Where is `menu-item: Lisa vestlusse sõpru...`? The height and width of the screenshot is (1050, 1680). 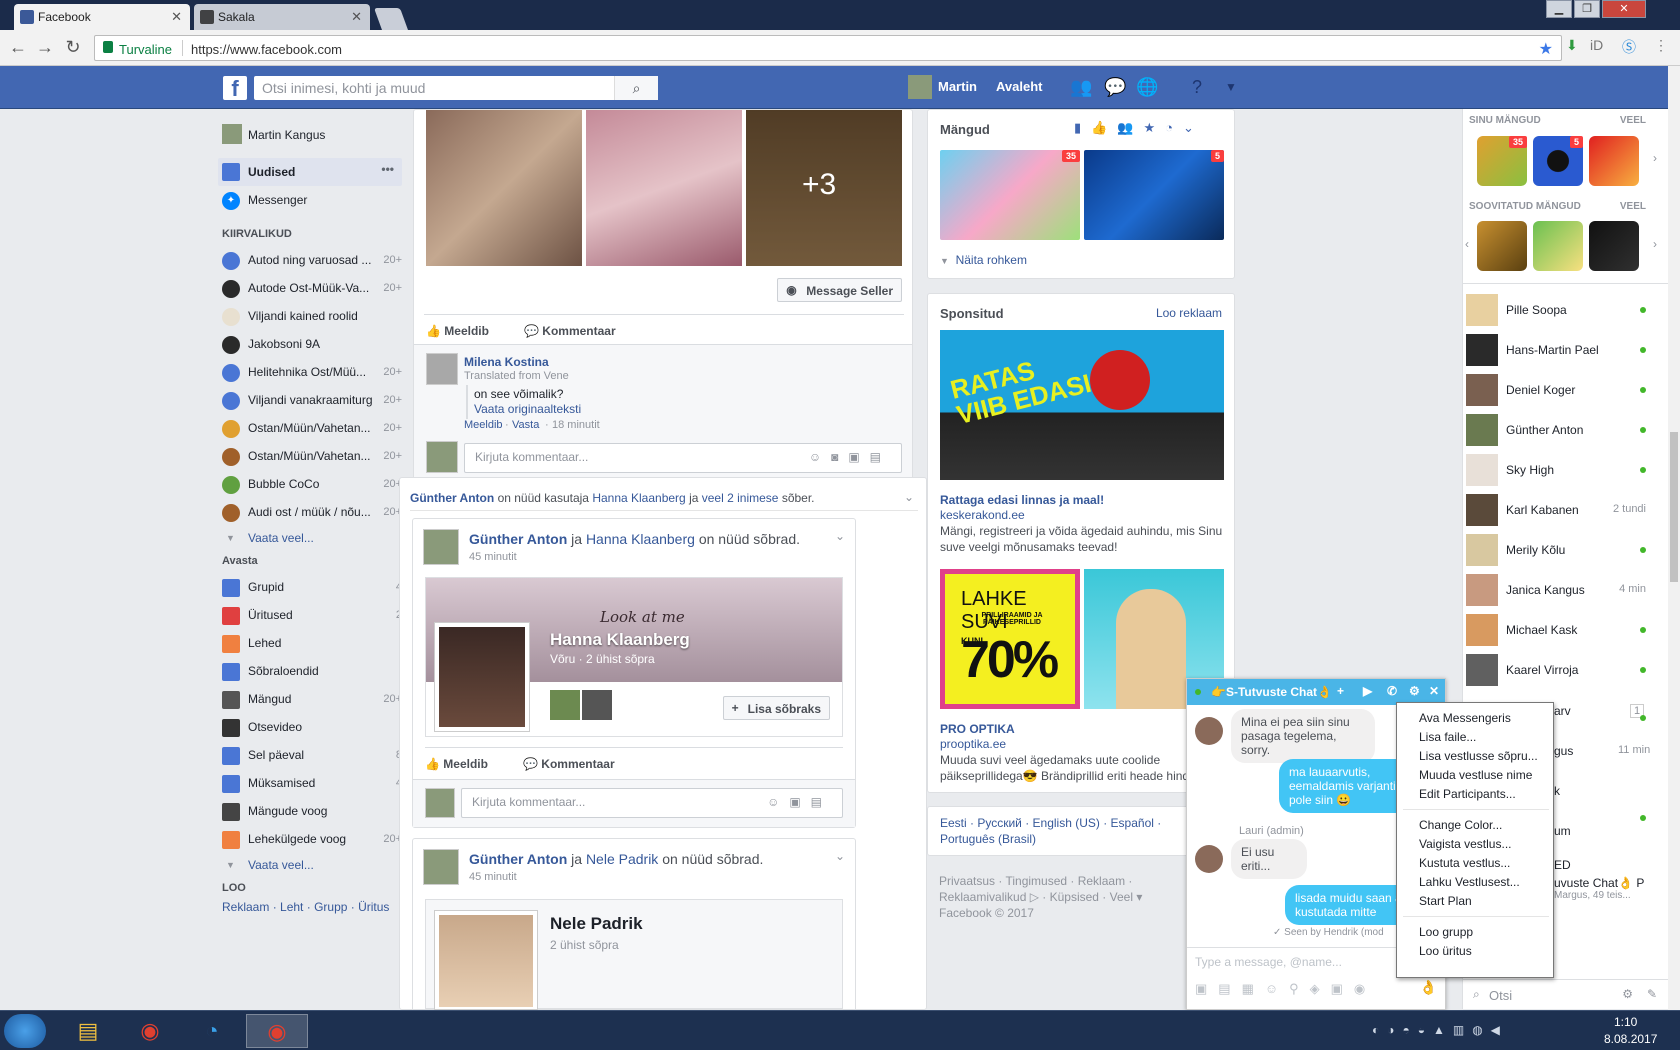
menu-item: Lisa vestlusse sõpru... is located at coordinates (1478, 756).